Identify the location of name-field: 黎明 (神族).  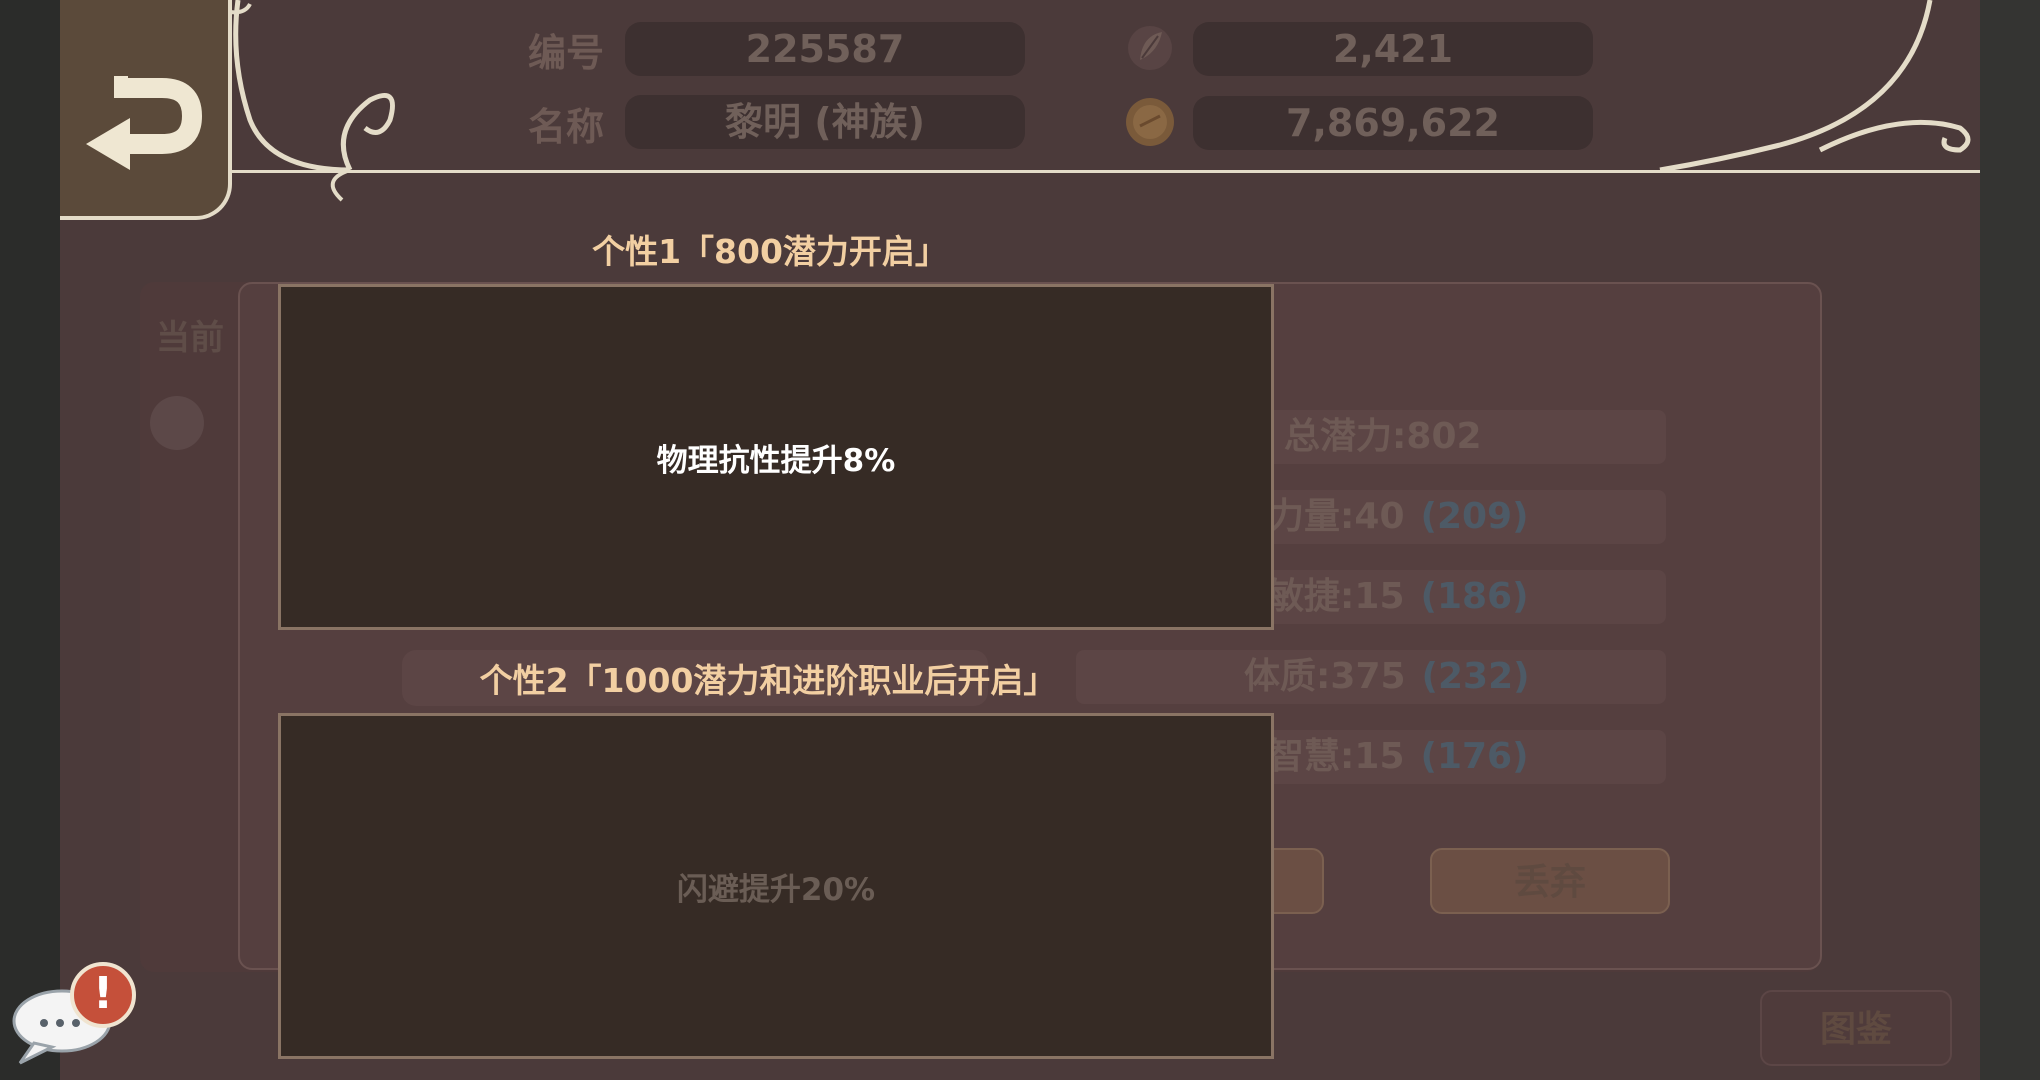
(825, 122).